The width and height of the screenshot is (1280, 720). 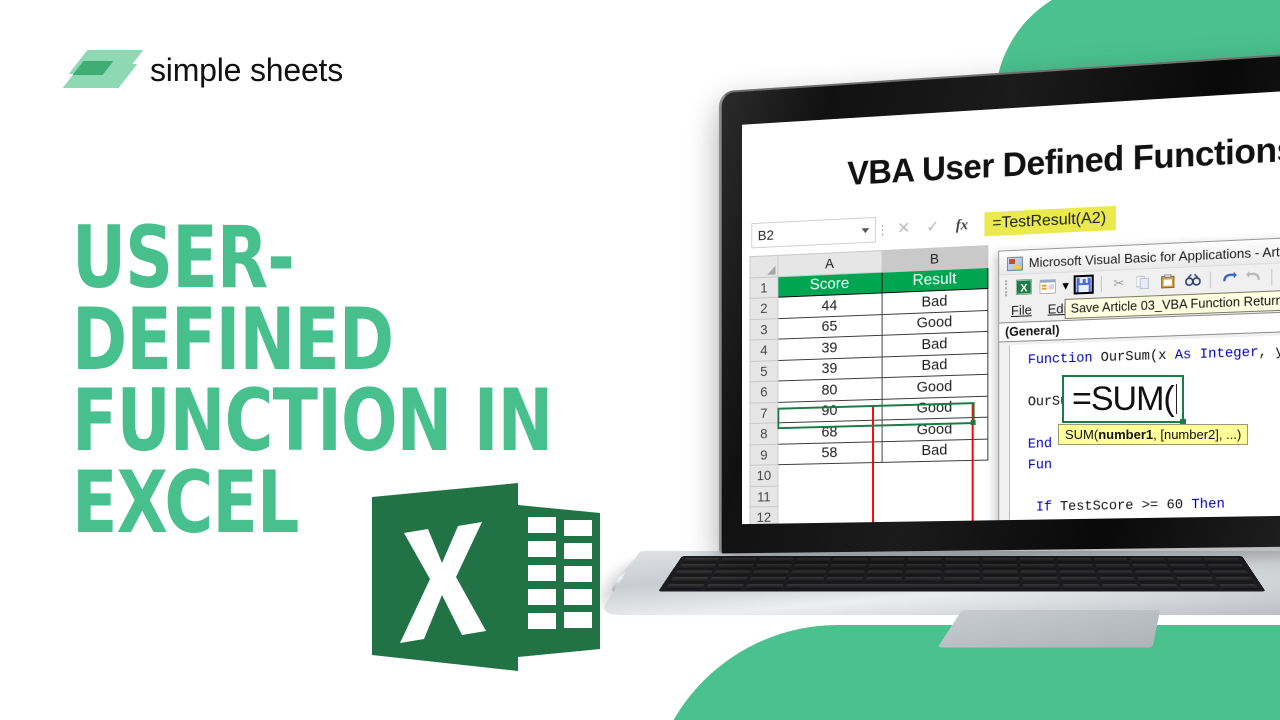 What do you see at coordinates (903, 228) in the screenshot?
I see `cancel-icon: ✕` at bounding box center [903, 228].